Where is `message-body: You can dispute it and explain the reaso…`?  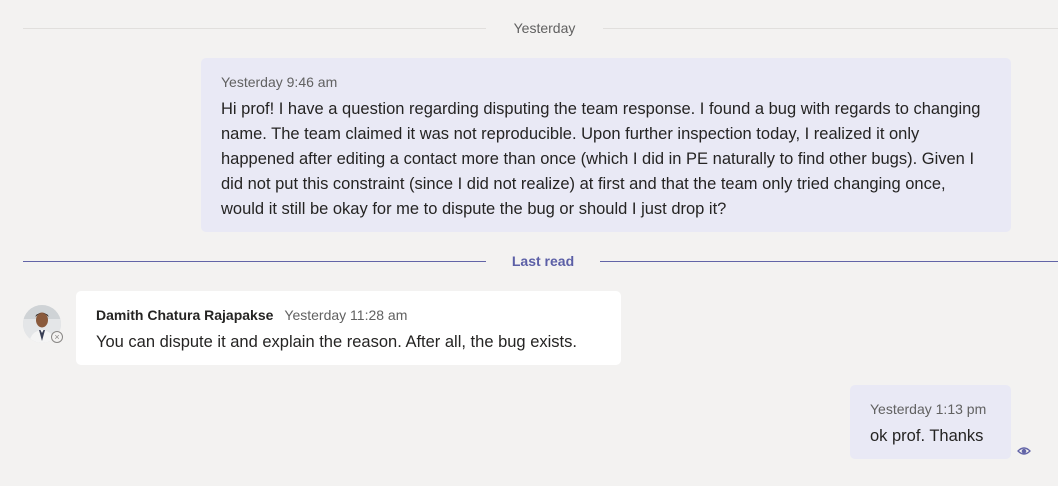
message-body: You can dispute it and explain the reaso… is located at coordinates (336, 342).